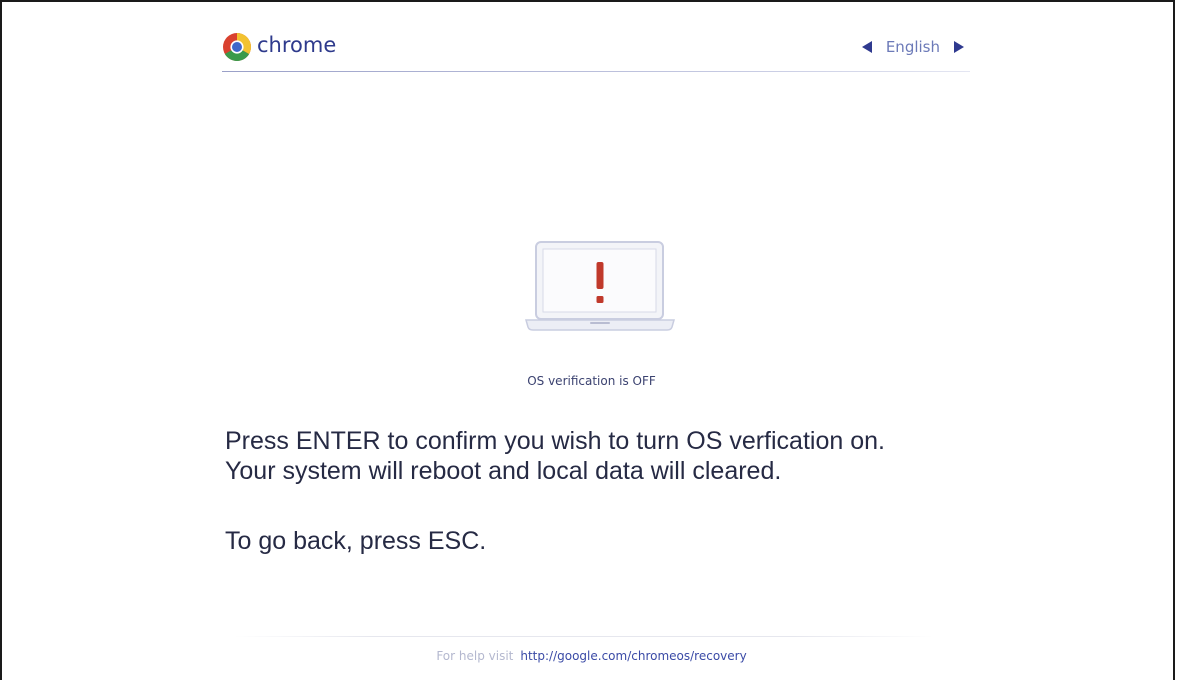 The width and height of the screenshot is (1179, 680). Describe the element at coordinates (297, 45) in the screenshot. I see `brand-name: chrome` at that location.